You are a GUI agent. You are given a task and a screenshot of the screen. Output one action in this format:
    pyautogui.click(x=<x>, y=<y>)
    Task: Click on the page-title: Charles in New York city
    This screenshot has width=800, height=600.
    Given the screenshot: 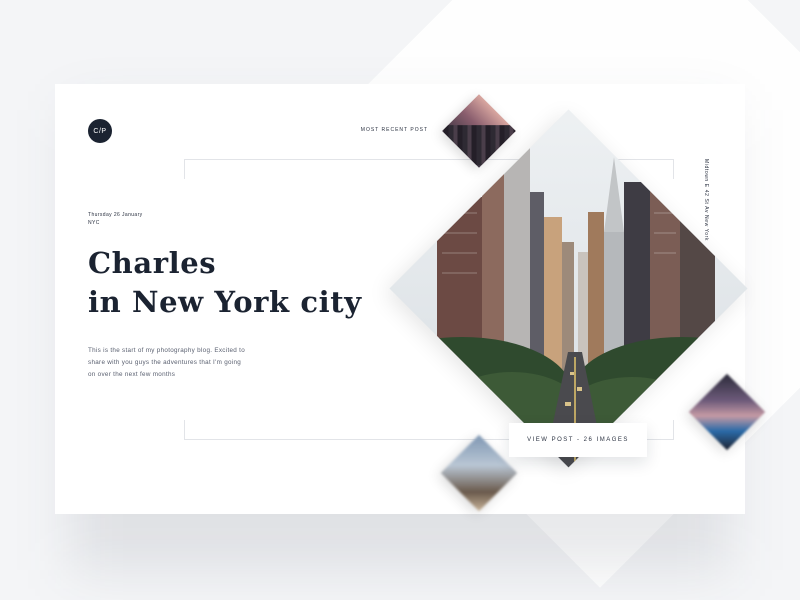 What is the action you would take?
    pyautogui.click(x=225, y=283)
    